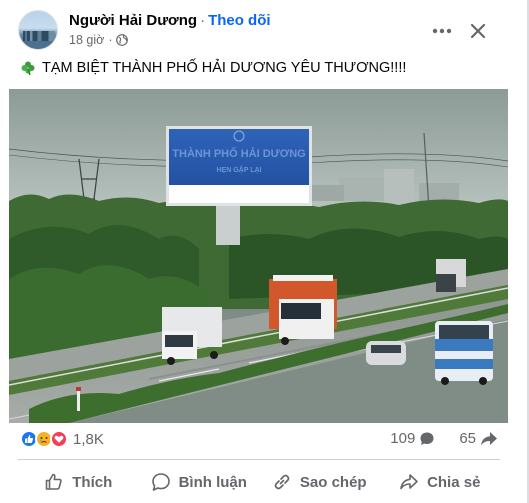  Describe the element at coordinates (333, 482) in the screenshot. I see `copy-label: Sao chép` at that location.